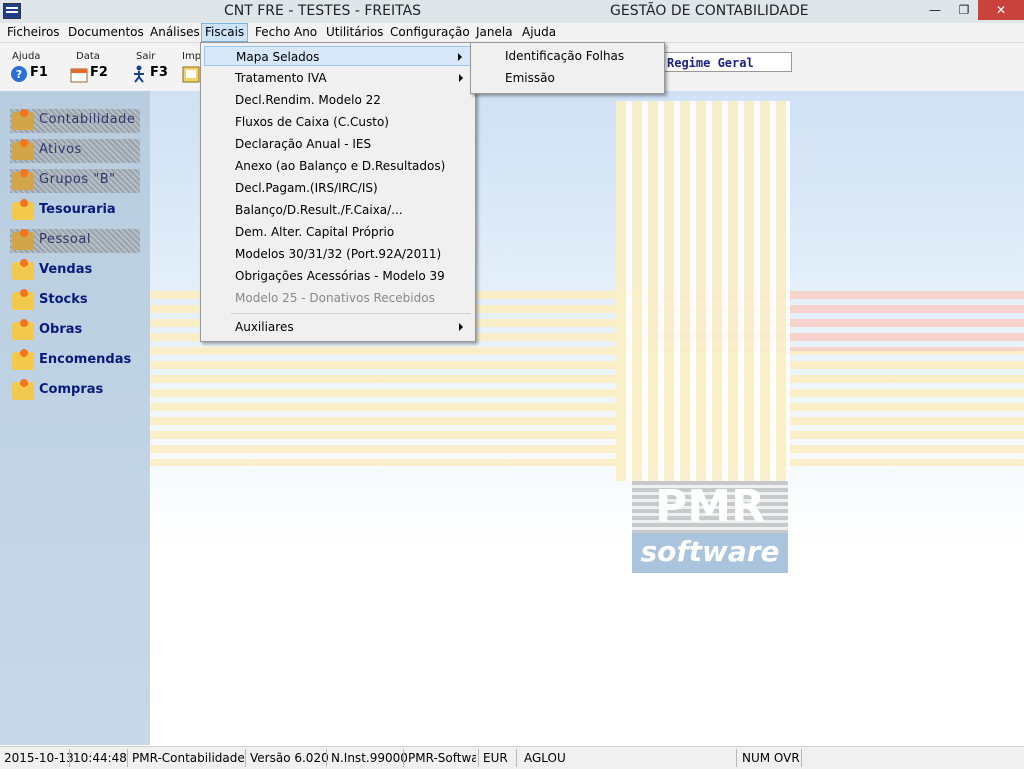 Image resolution: width=1024 pixels, height=769 pixels. I want to click on sidebar-item-encomendas: Encomendas, so click(75, 361).